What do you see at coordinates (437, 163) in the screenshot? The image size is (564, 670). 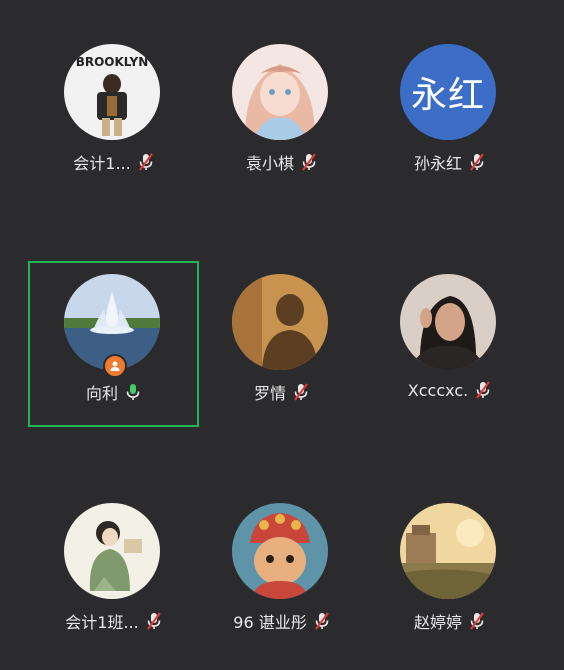 I see `participant-name: 孙永红` at bounding box center [437, 163].